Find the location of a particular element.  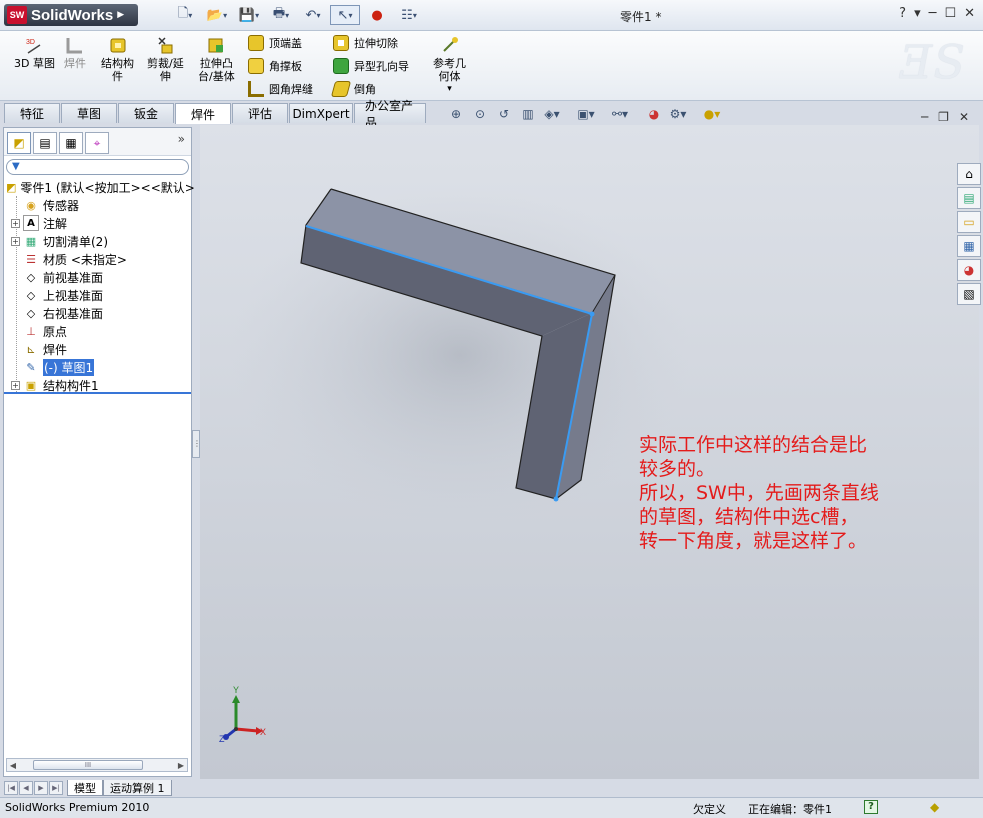

tab-evaluate: 评估 is located at coordinates (260, 113).